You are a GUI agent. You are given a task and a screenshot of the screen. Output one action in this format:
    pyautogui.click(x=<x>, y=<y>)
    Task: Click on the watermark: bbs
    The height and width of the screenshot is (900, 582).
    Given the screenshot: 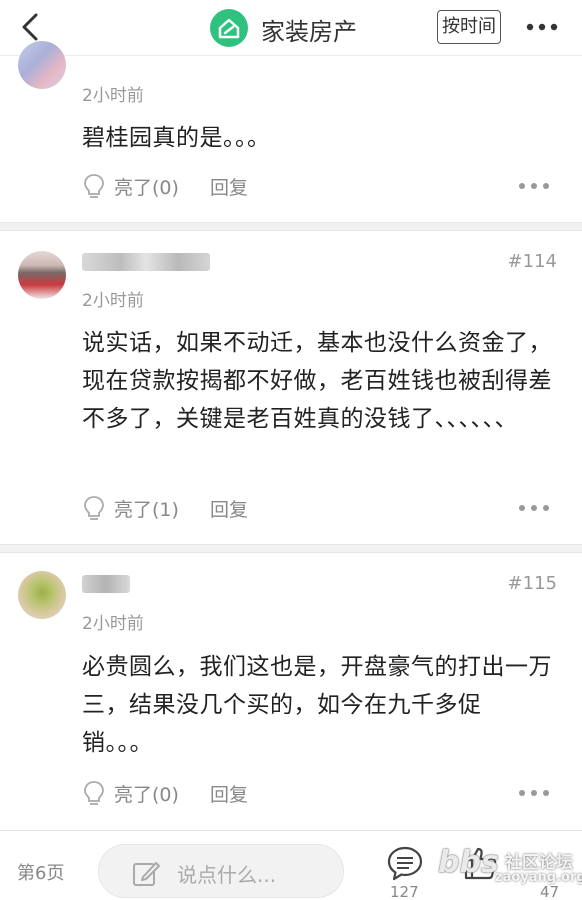 What is the action you would take?
    pyautogui.click(x=468, y=862)
    